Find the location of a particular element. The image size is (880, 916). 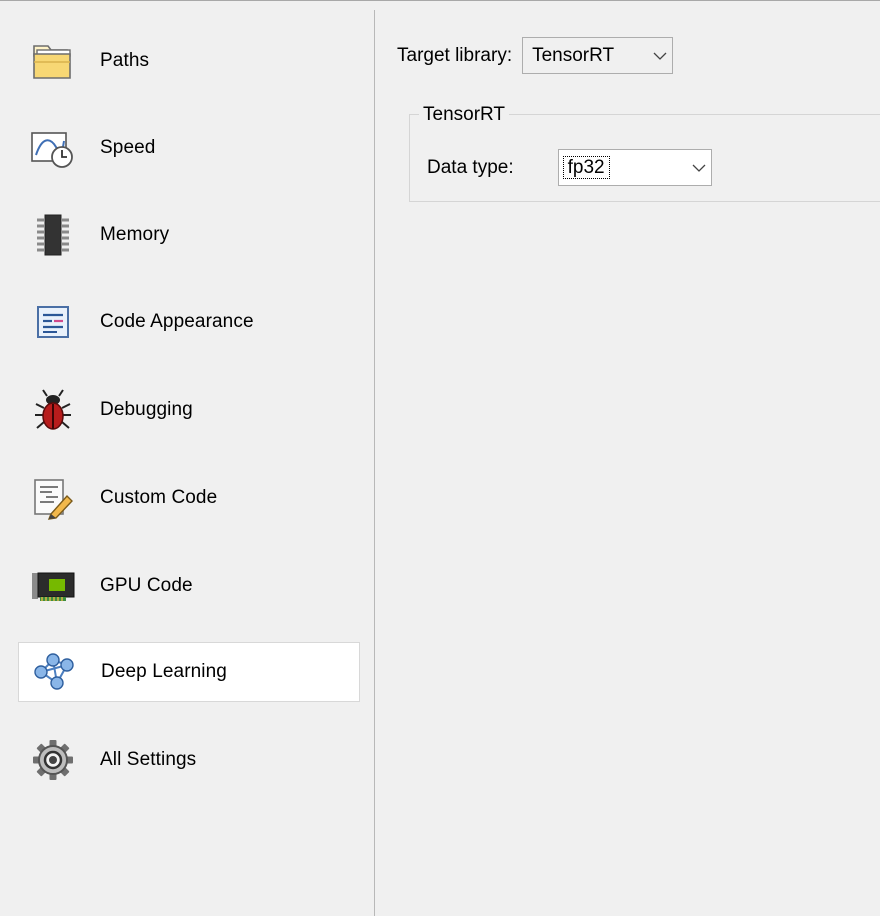

custom-code-icon is located at coordinates (53, 498).